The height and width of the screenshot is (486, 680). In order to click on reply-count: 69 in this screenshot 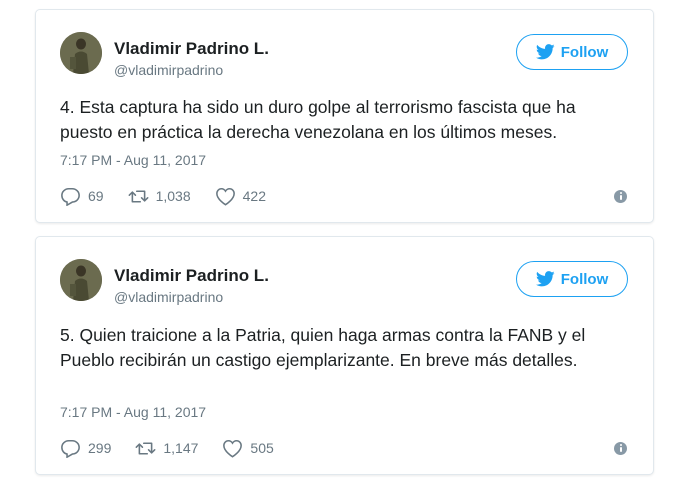, I will do `click(96, 196)`.